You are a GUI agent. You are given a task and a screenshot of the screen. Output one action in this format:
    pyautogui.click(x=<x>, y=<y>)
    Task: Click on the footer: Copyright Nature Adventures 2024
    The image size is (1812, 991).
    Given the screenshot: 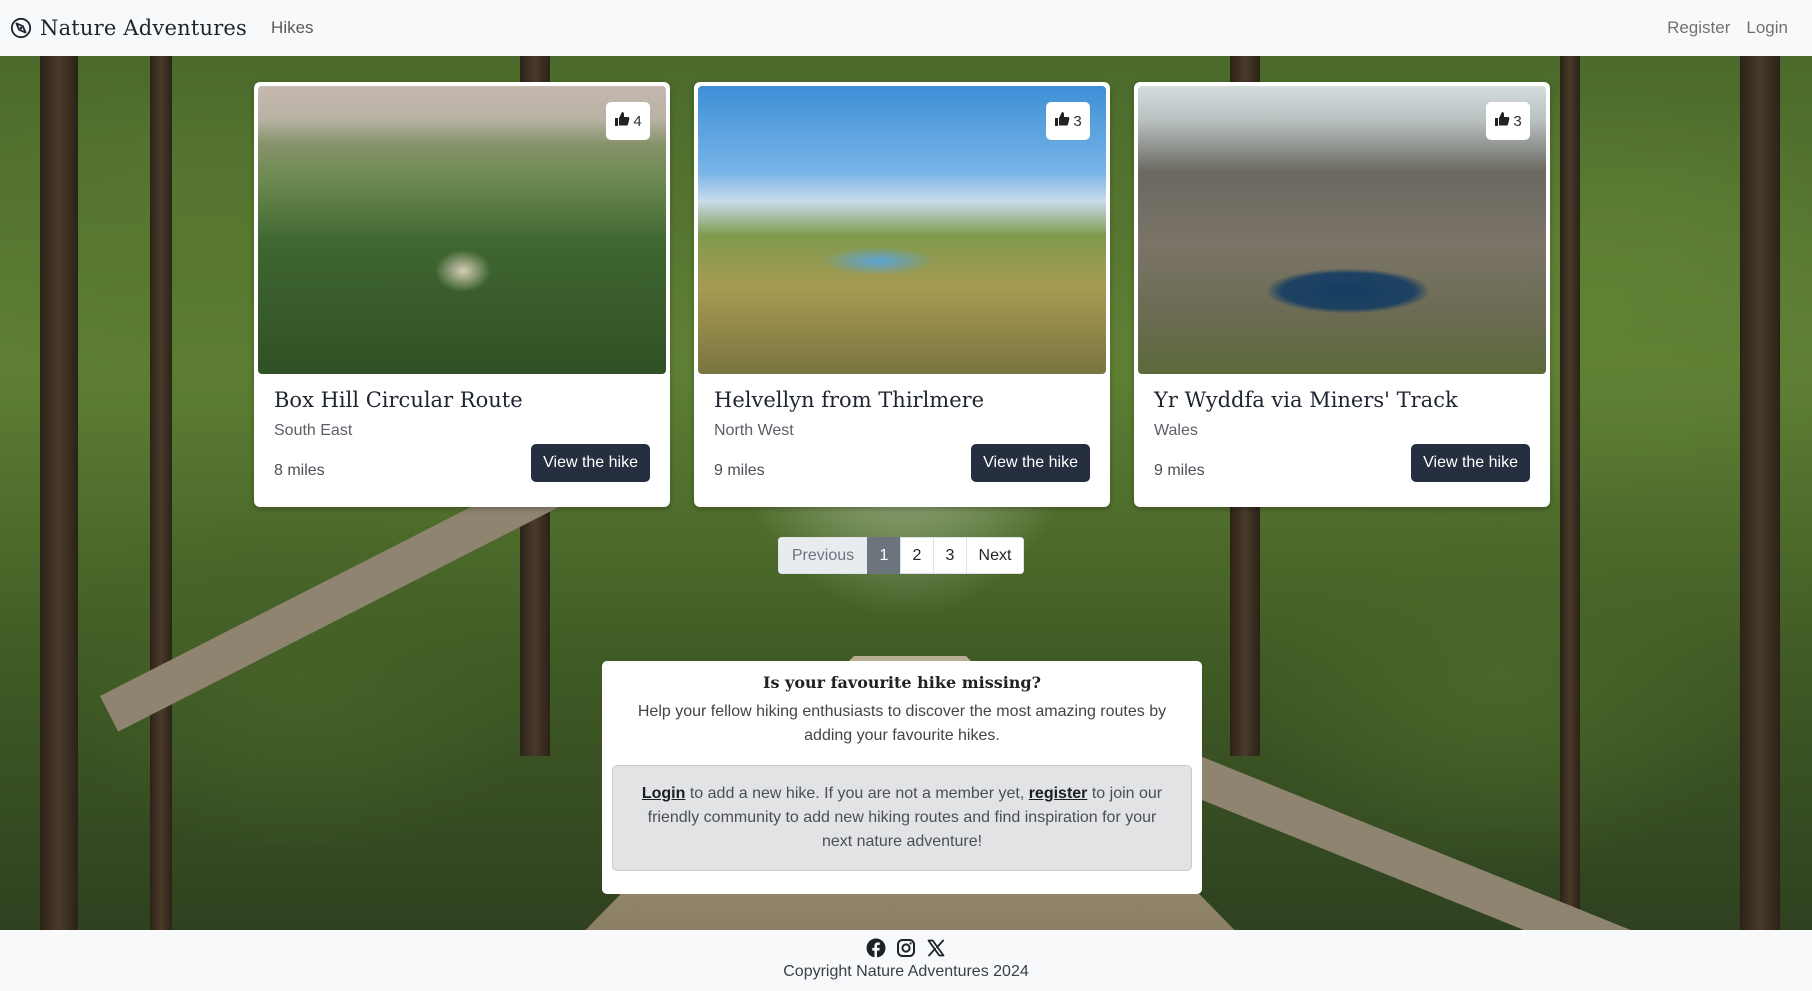 What is the action you would take?
    pyautogui.click(x=906, y=960)
    